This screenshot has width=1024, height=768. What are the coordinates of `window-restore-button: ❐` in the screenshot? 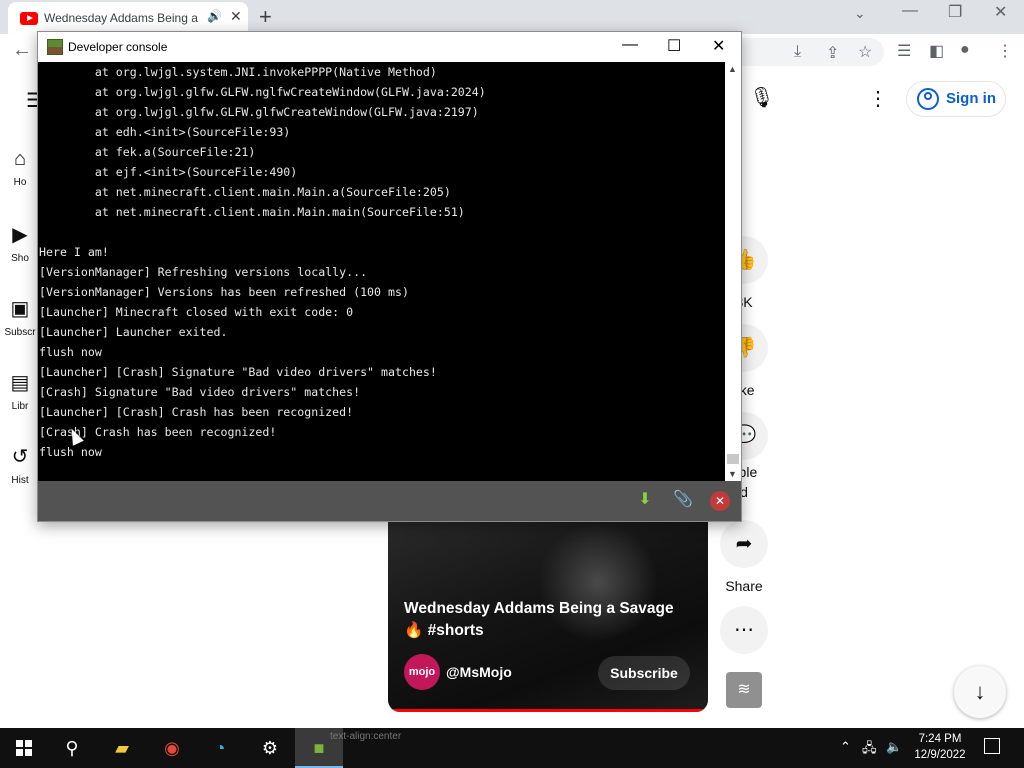 It's located at (955, 12).